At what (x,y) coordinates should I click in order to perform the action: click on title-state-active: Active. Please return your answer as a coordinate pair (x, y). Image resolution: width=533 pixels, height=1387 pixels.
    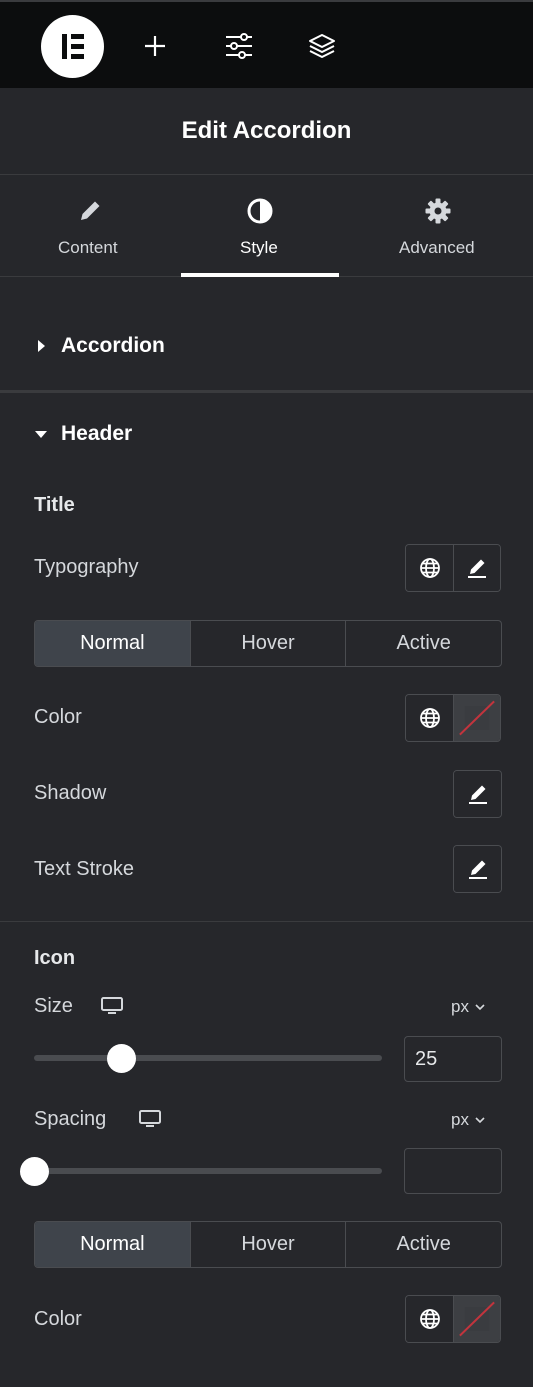
    Looking at the image, I should click on (423, 643).